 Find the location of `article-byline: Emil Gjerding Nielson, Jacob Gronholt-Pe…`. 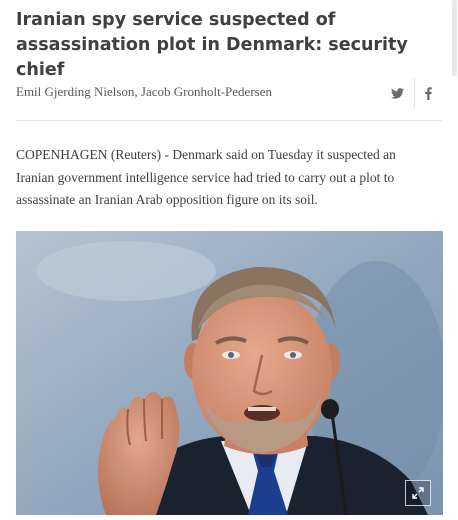

article-byline: Emil Gjerding Nielson, Jacob Gronholt-Pe… is located at coordinates (144, 92).